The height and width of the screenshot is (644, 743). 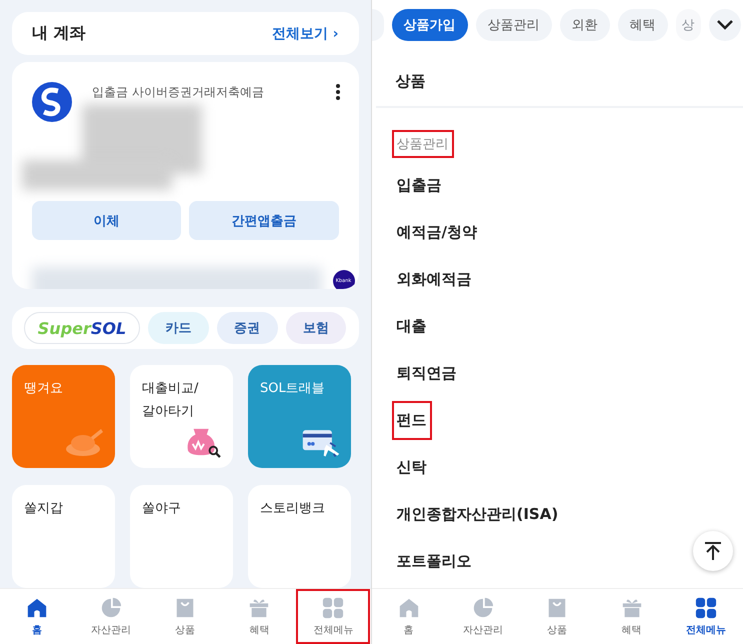 What do you see at coordinates (247, 328) in the screenshot?
I see `quick-chip: 증권` at bounding box center [247, 328].